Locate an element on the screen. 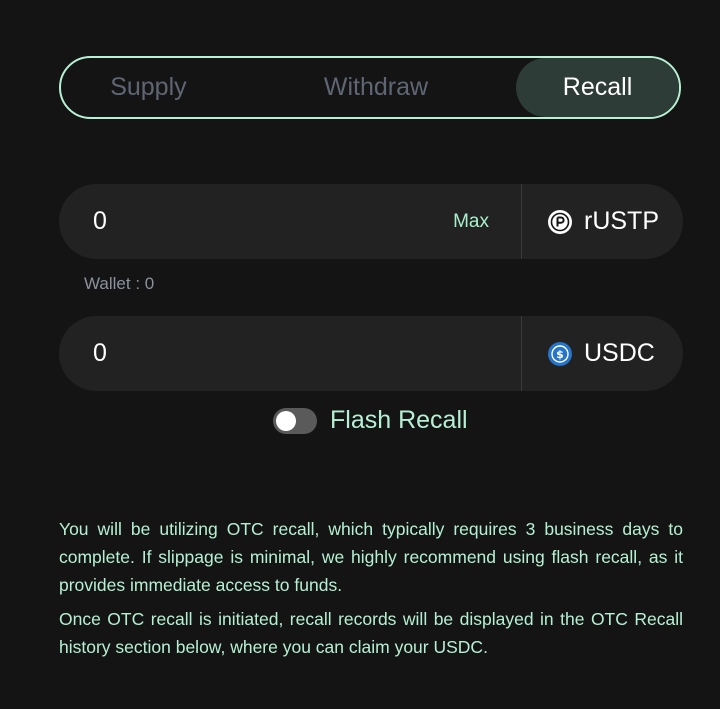 This screenshot has height=709, width=720. max-button: Max is located at coordinates (471, 222).